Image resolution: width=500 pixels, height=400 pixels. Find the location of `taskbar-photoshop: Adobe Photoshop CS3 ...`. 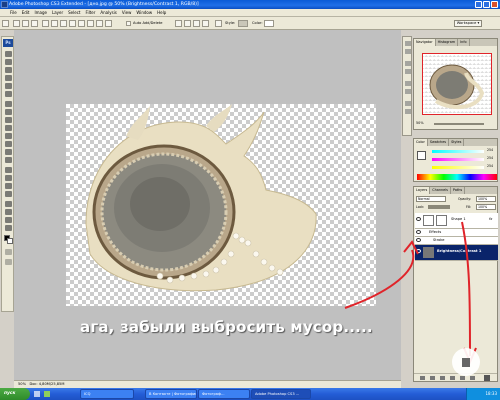

taskbar-photoshop: Adobe Photoshop CS3 ... is located at coordinates (281, 394).